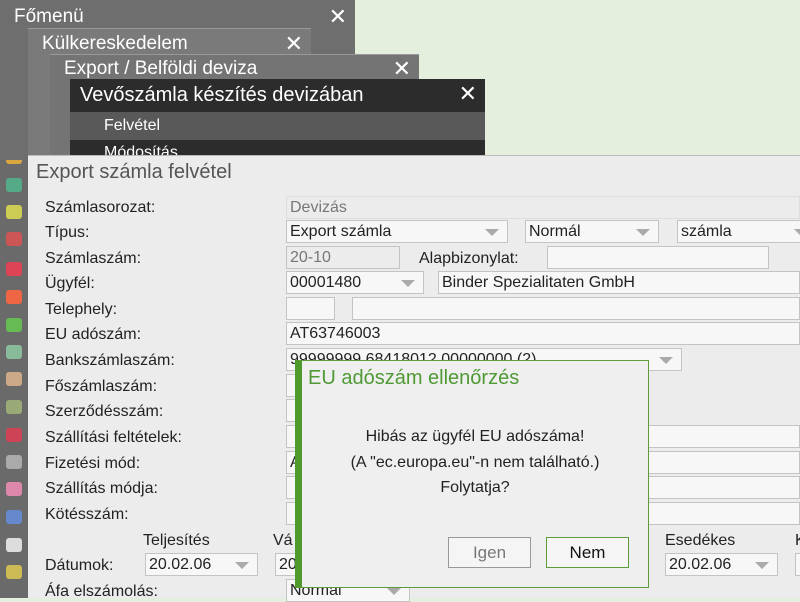 Image resolution: width=800 pixels, height=602 pixels. I want to click on label-vas: Vá, so click(283, 540).